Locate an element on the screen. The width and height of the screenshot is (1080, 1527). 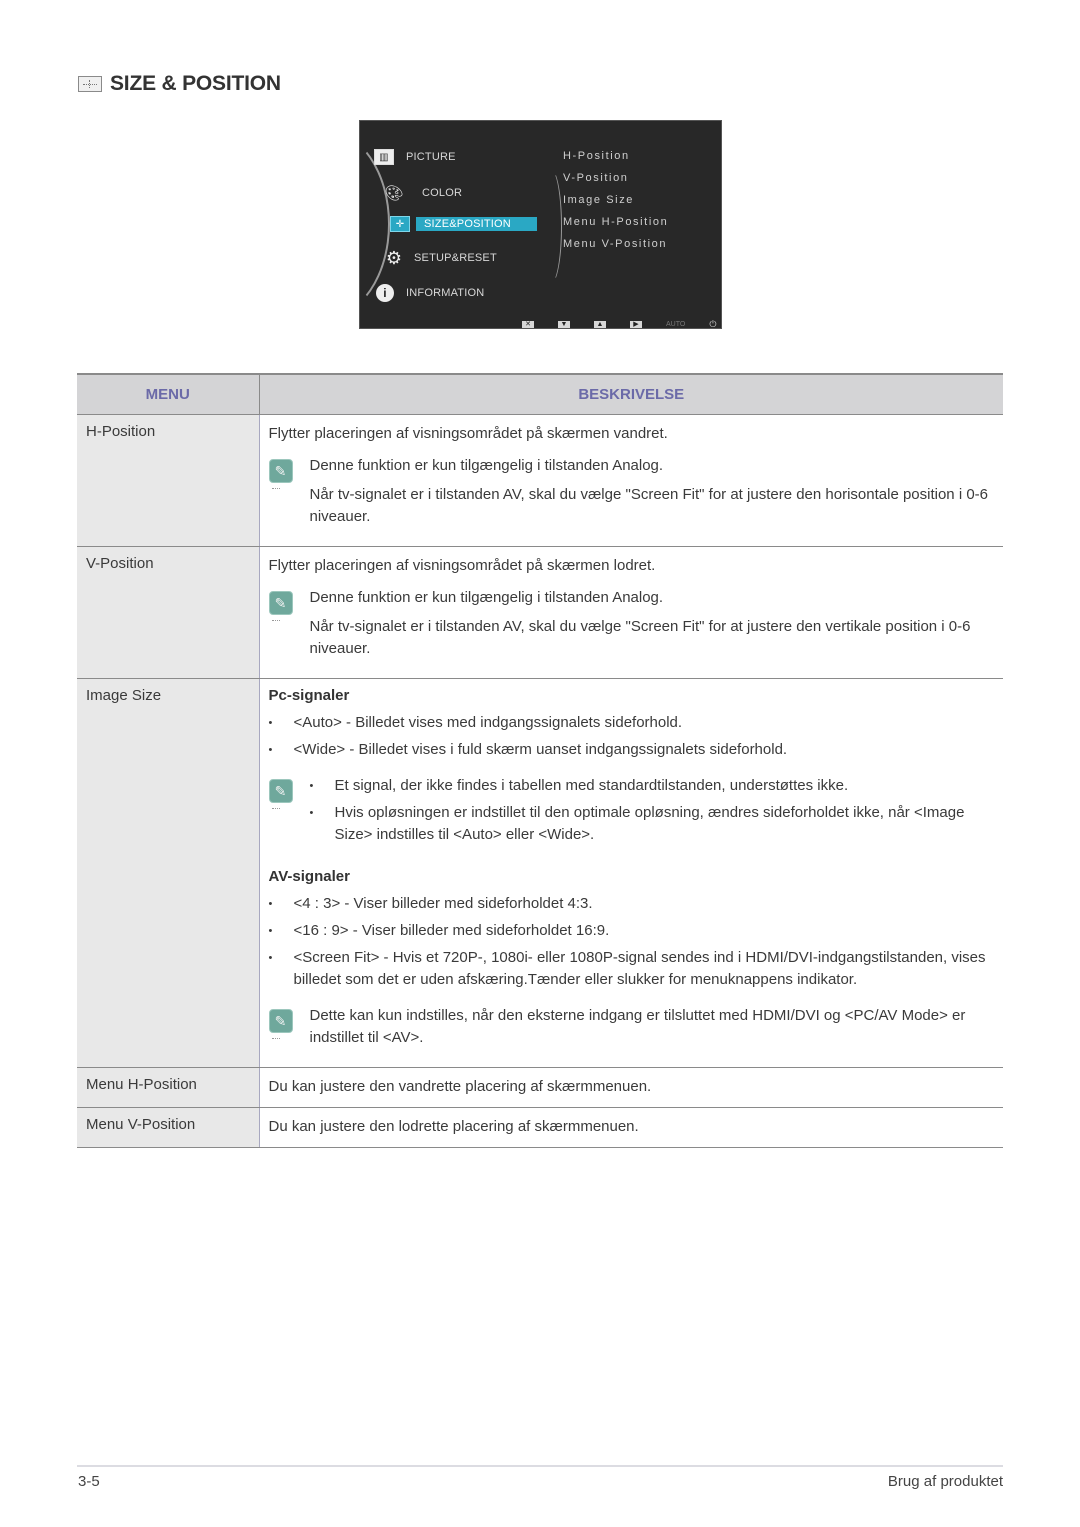
section-name: Brug af produktet is located at coordinates (945, 1481).